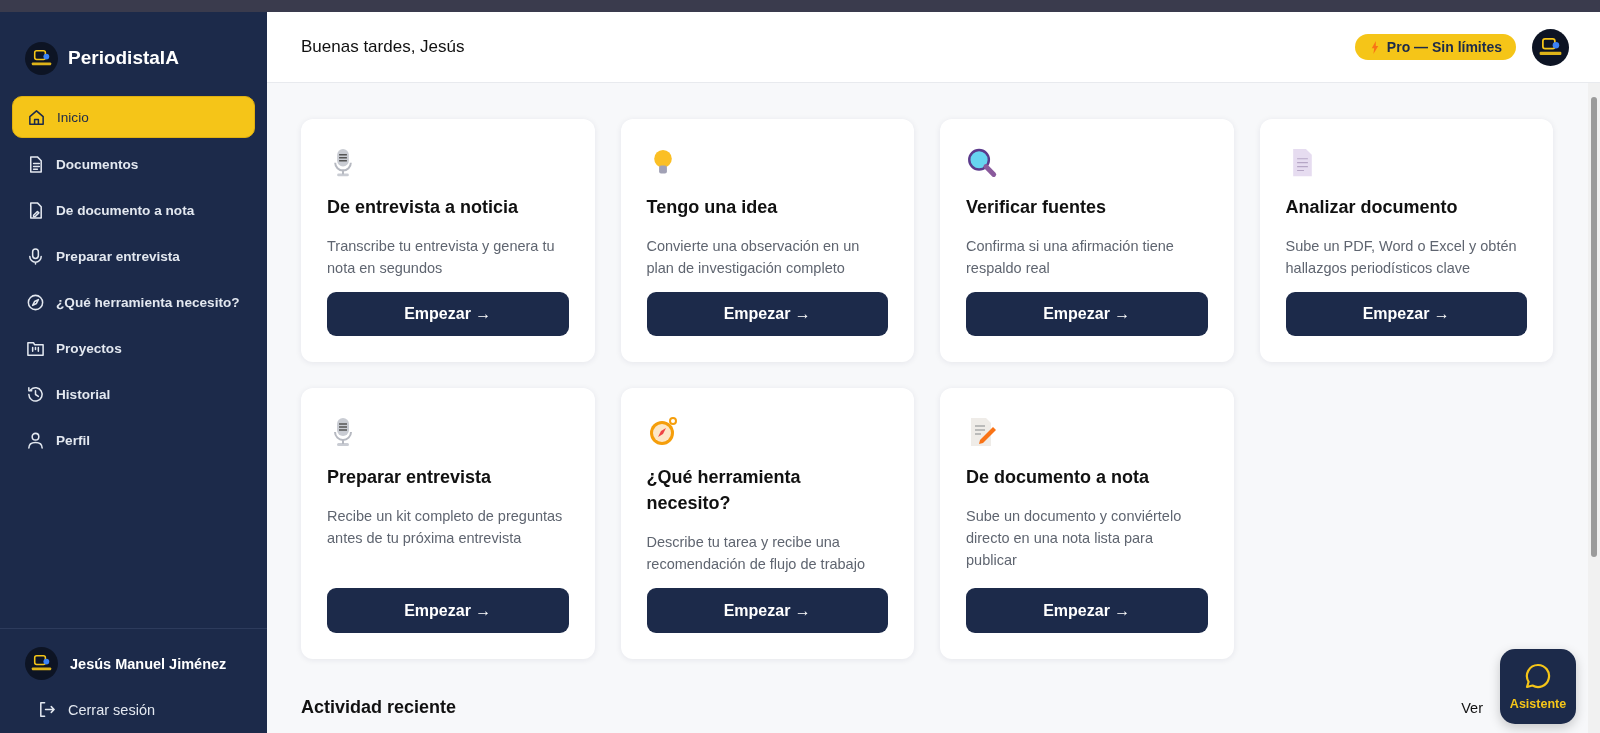  What do you see at coordinates (148, 663) in the screenshot?
I see `user-name: Jesús Manuel Jiménez` at bounding box center [148, 663].